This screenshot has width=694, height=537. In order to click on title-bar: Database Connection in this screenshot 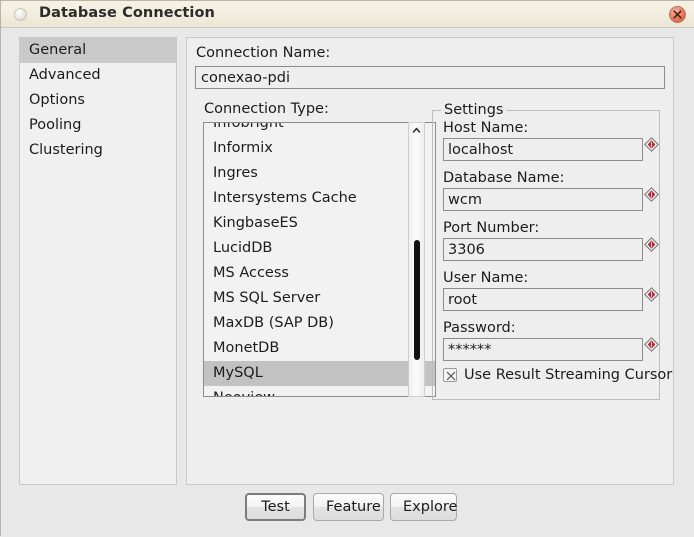, I will do `click(347, 14)`.